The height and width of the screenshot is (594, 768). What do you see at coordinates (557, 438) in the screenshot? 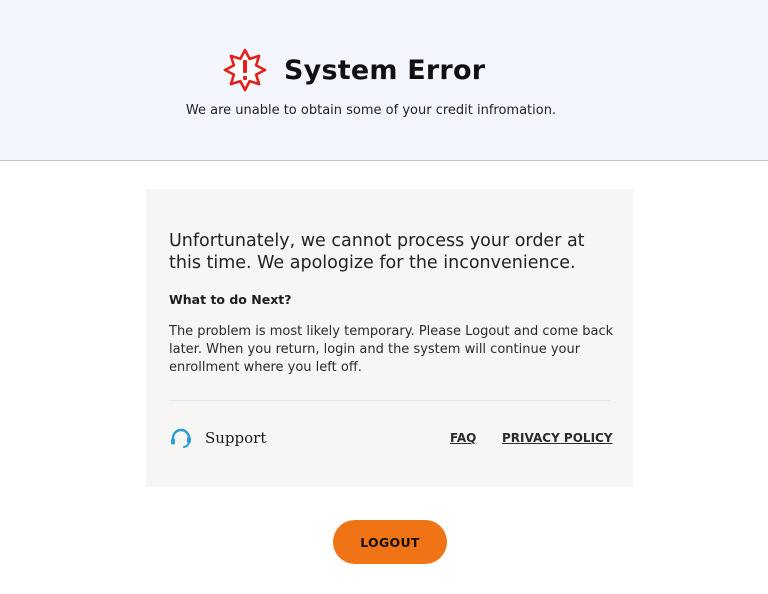
I see `privacy-policy-link: PRIVACY POLICY` at bounding box center [557, 438].